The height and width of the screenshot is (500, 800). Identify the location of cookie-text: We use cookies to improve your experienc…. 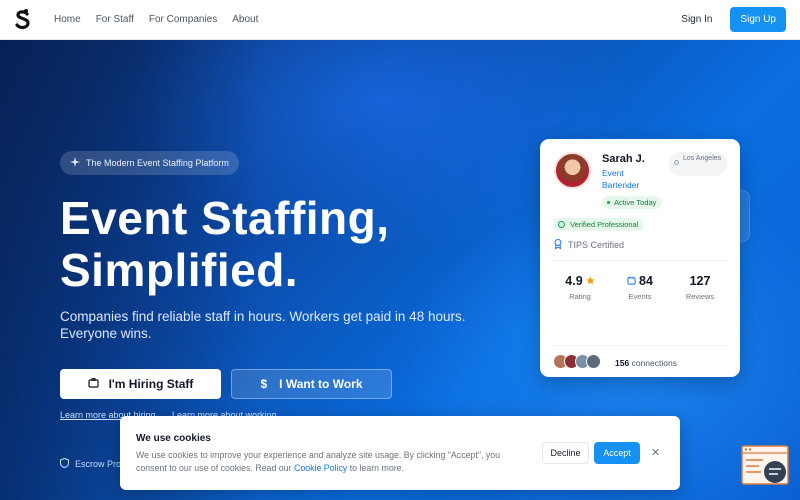
(332, 461).